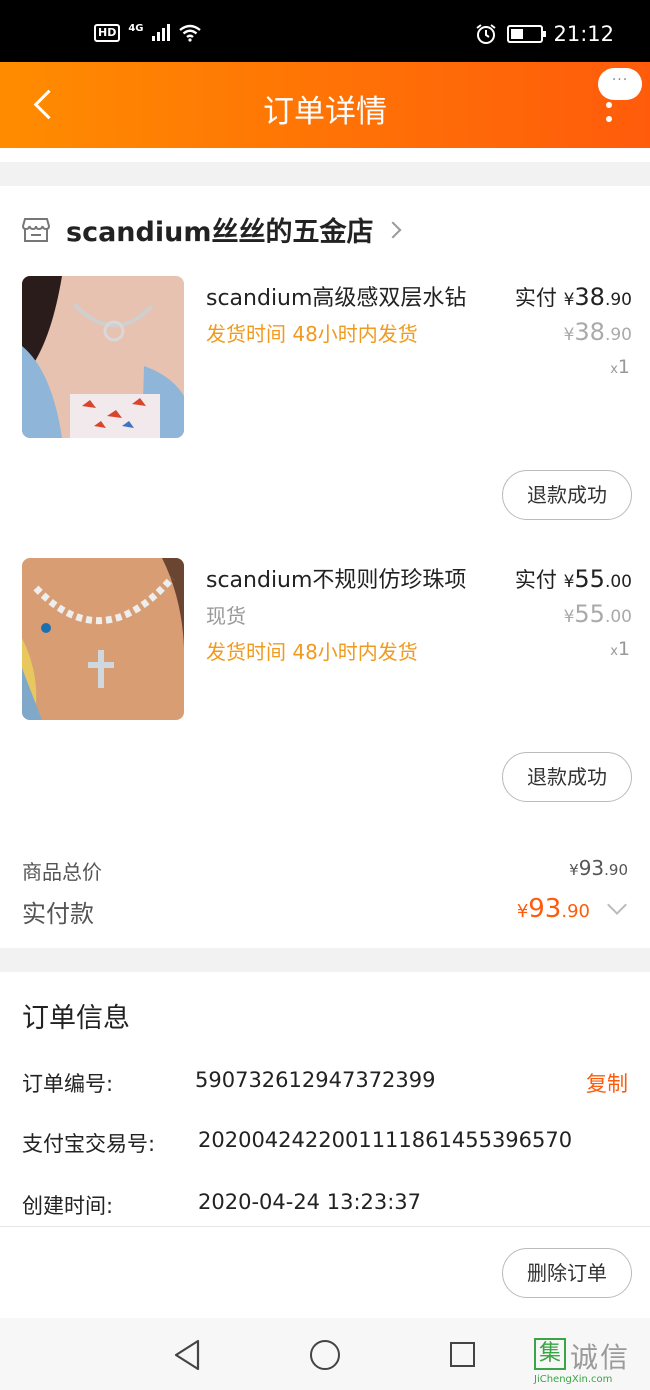 The height and width of the screenshot is (1390, 650). Describe the element at coordinates (325, 1226) in the screenshot. I see `footer-divider` at that location.